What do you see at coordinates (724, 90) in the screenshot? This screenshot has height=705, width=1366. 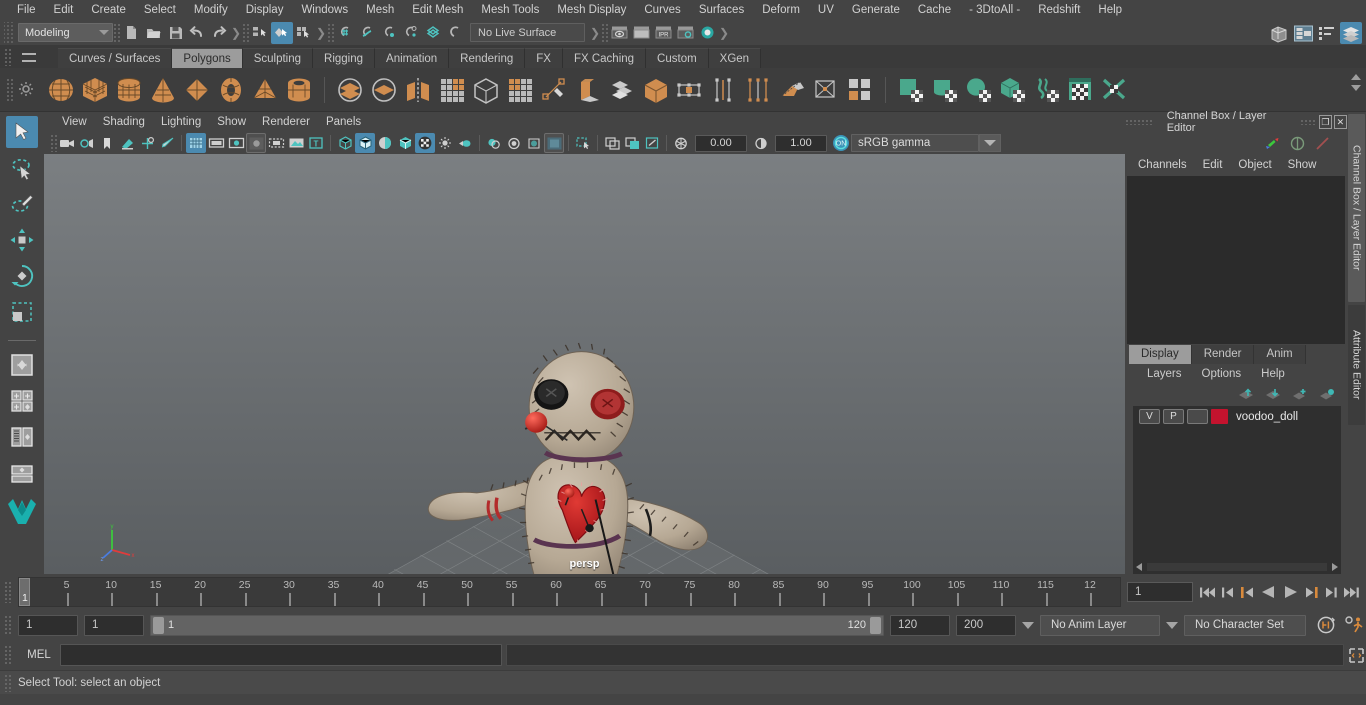 I see `insert-edge-loop-icon` at bounding box center [724, 90].